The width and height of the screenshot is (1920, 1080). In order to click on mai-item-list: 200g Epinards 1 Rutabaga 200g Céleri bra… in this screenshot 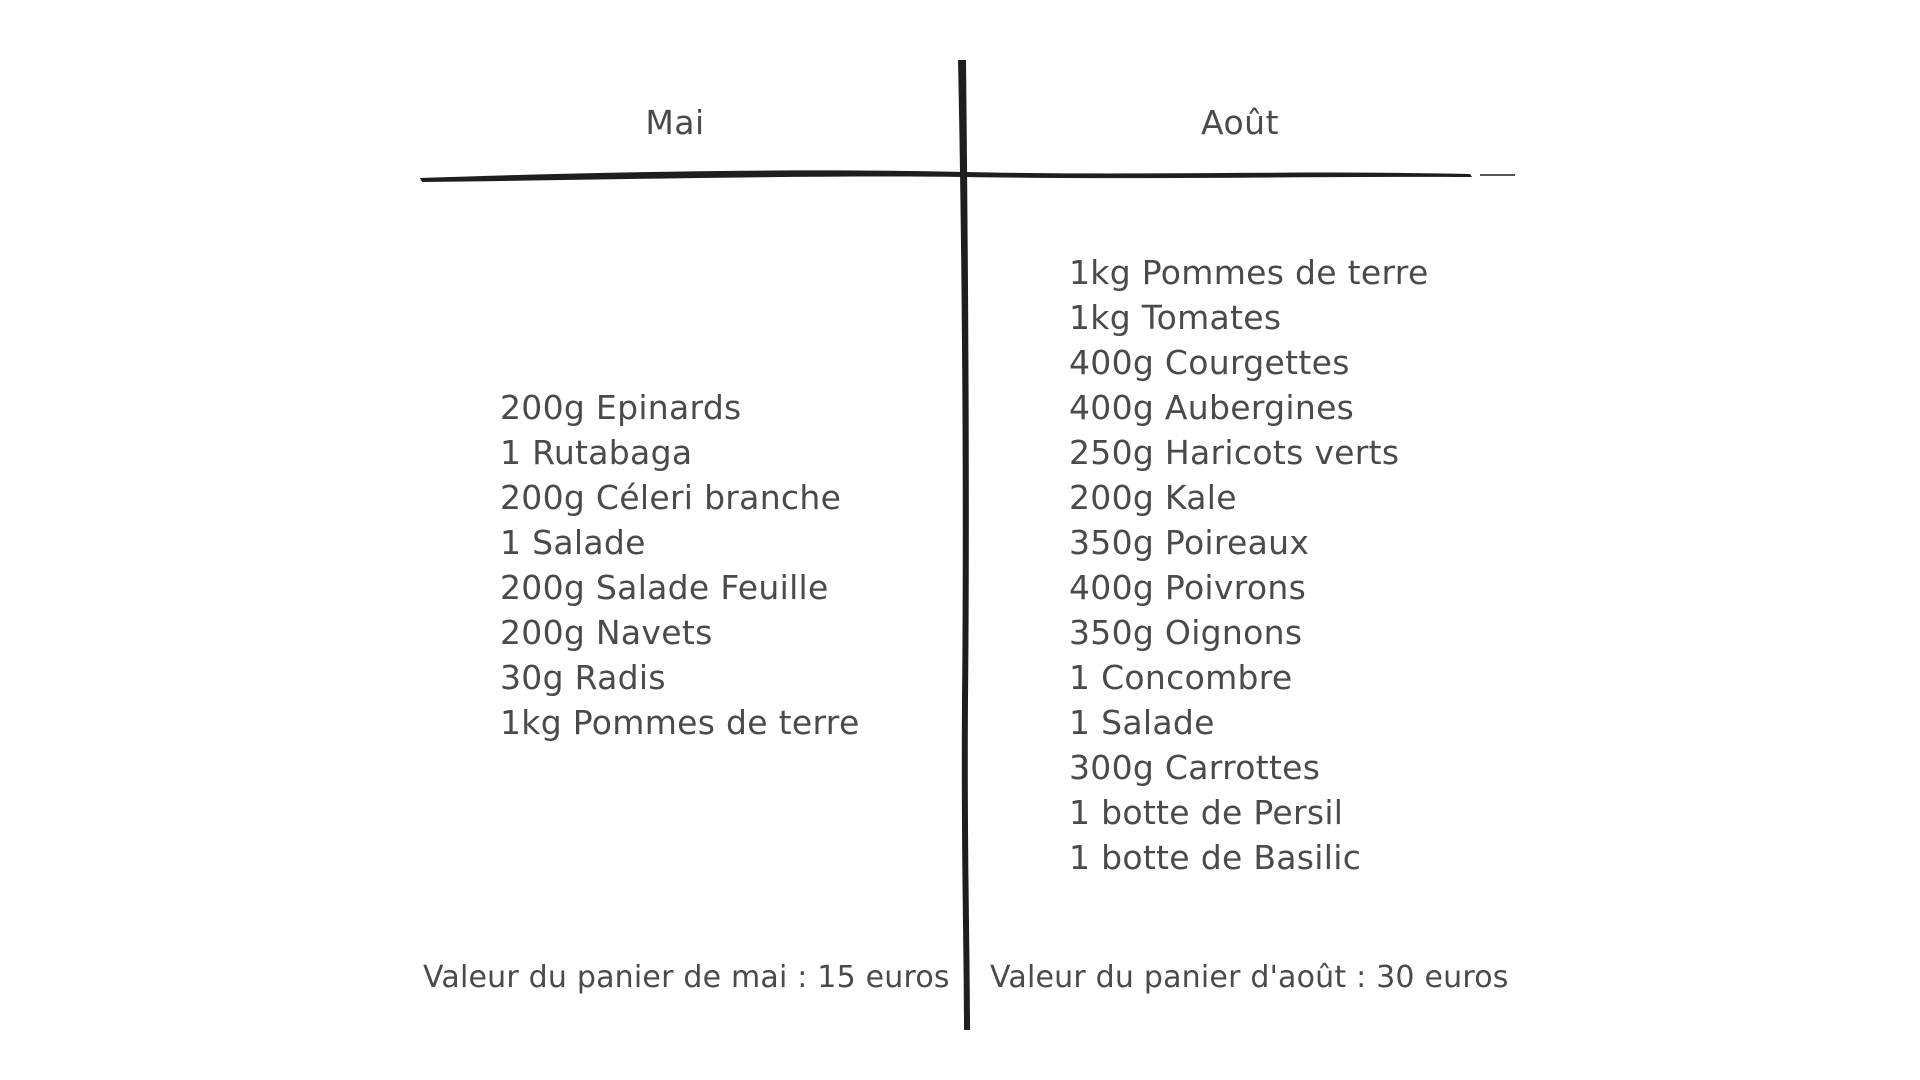, I will do `click(680, 565)`.